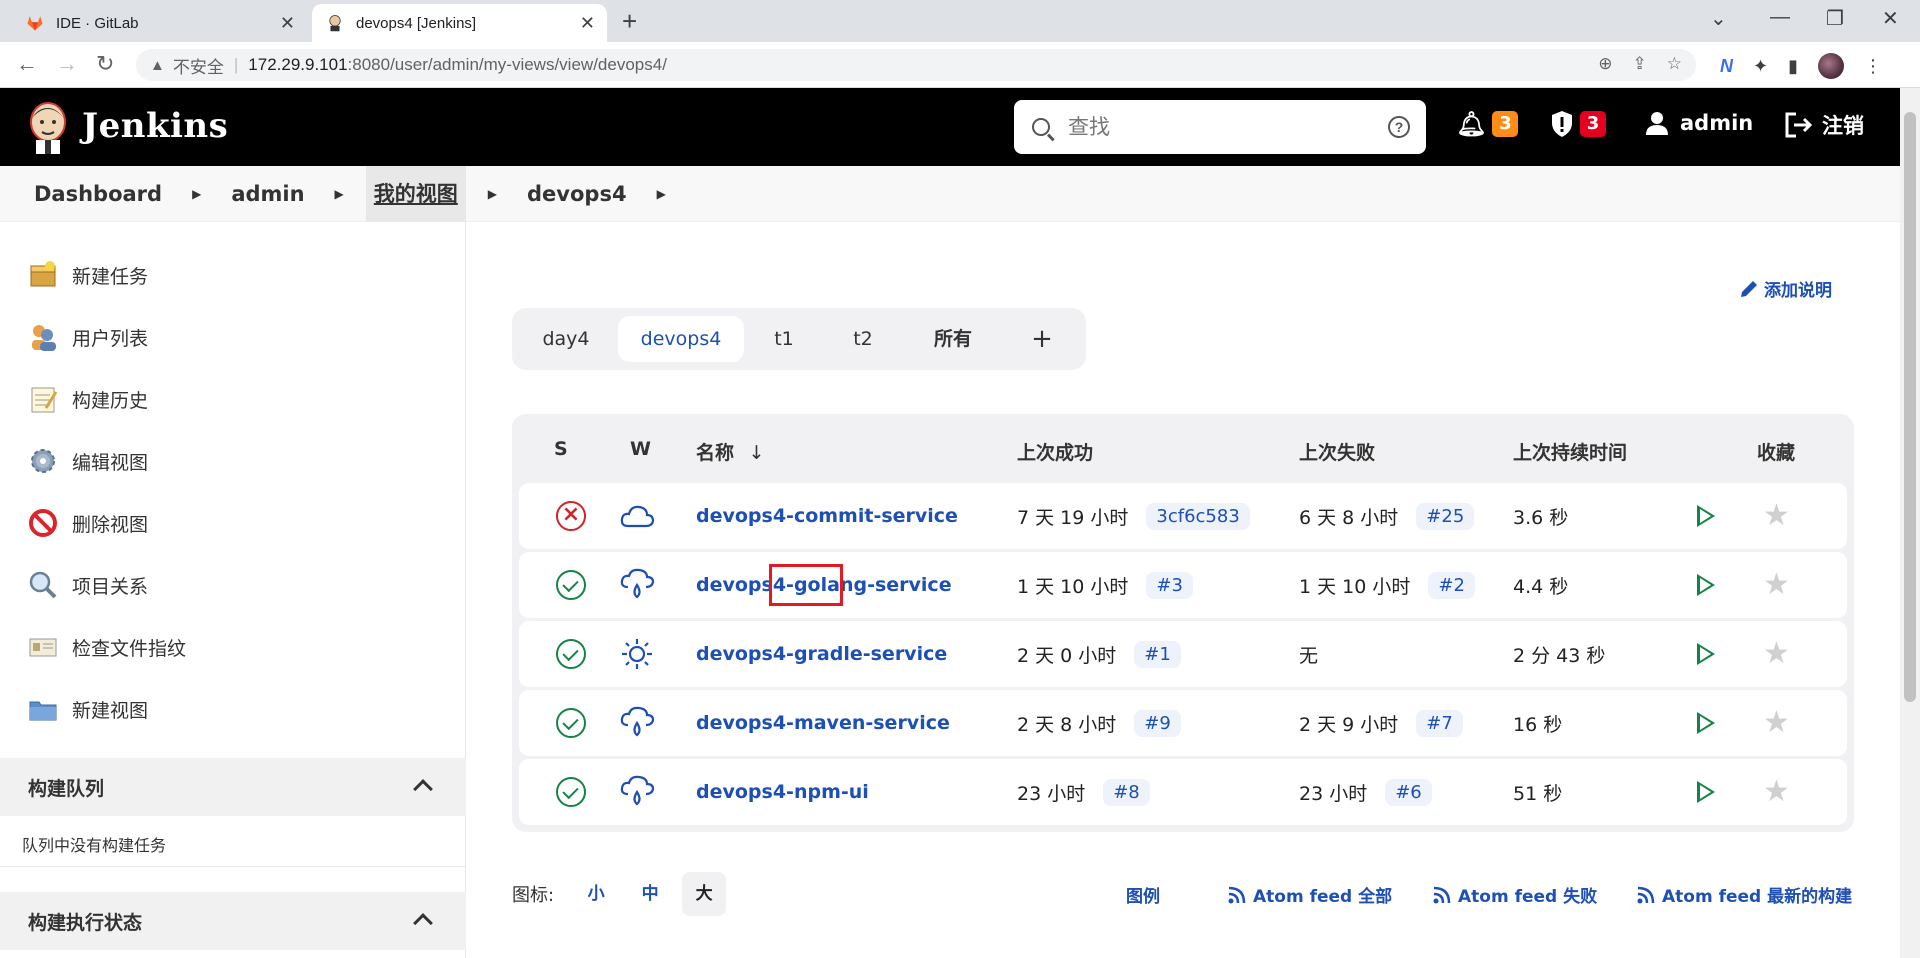  I want to click on success-build-link: 3cf6c583, so click(1198, 516).